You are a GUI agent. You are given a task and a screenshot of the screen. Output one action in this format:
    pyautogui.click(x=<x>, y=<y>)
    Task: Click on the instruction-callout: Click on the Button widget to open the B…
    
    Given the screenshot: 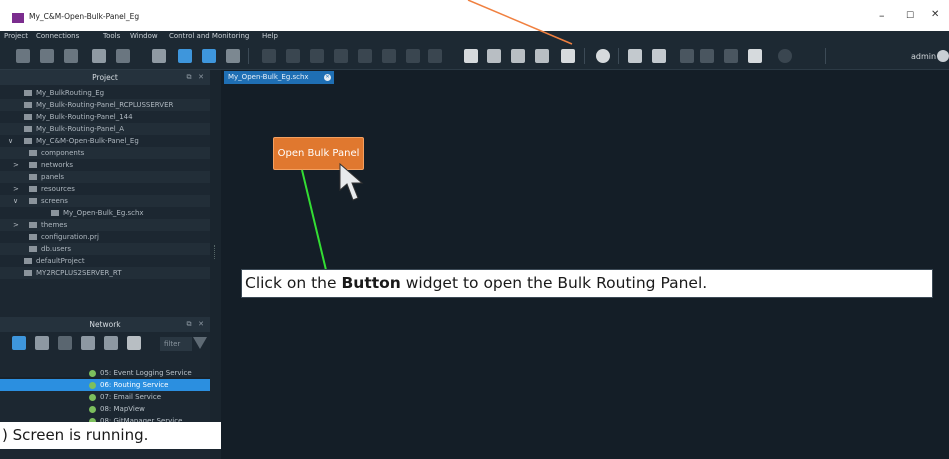 What is the action you would take?
    pyautogui.click(x=587, y=283)
    